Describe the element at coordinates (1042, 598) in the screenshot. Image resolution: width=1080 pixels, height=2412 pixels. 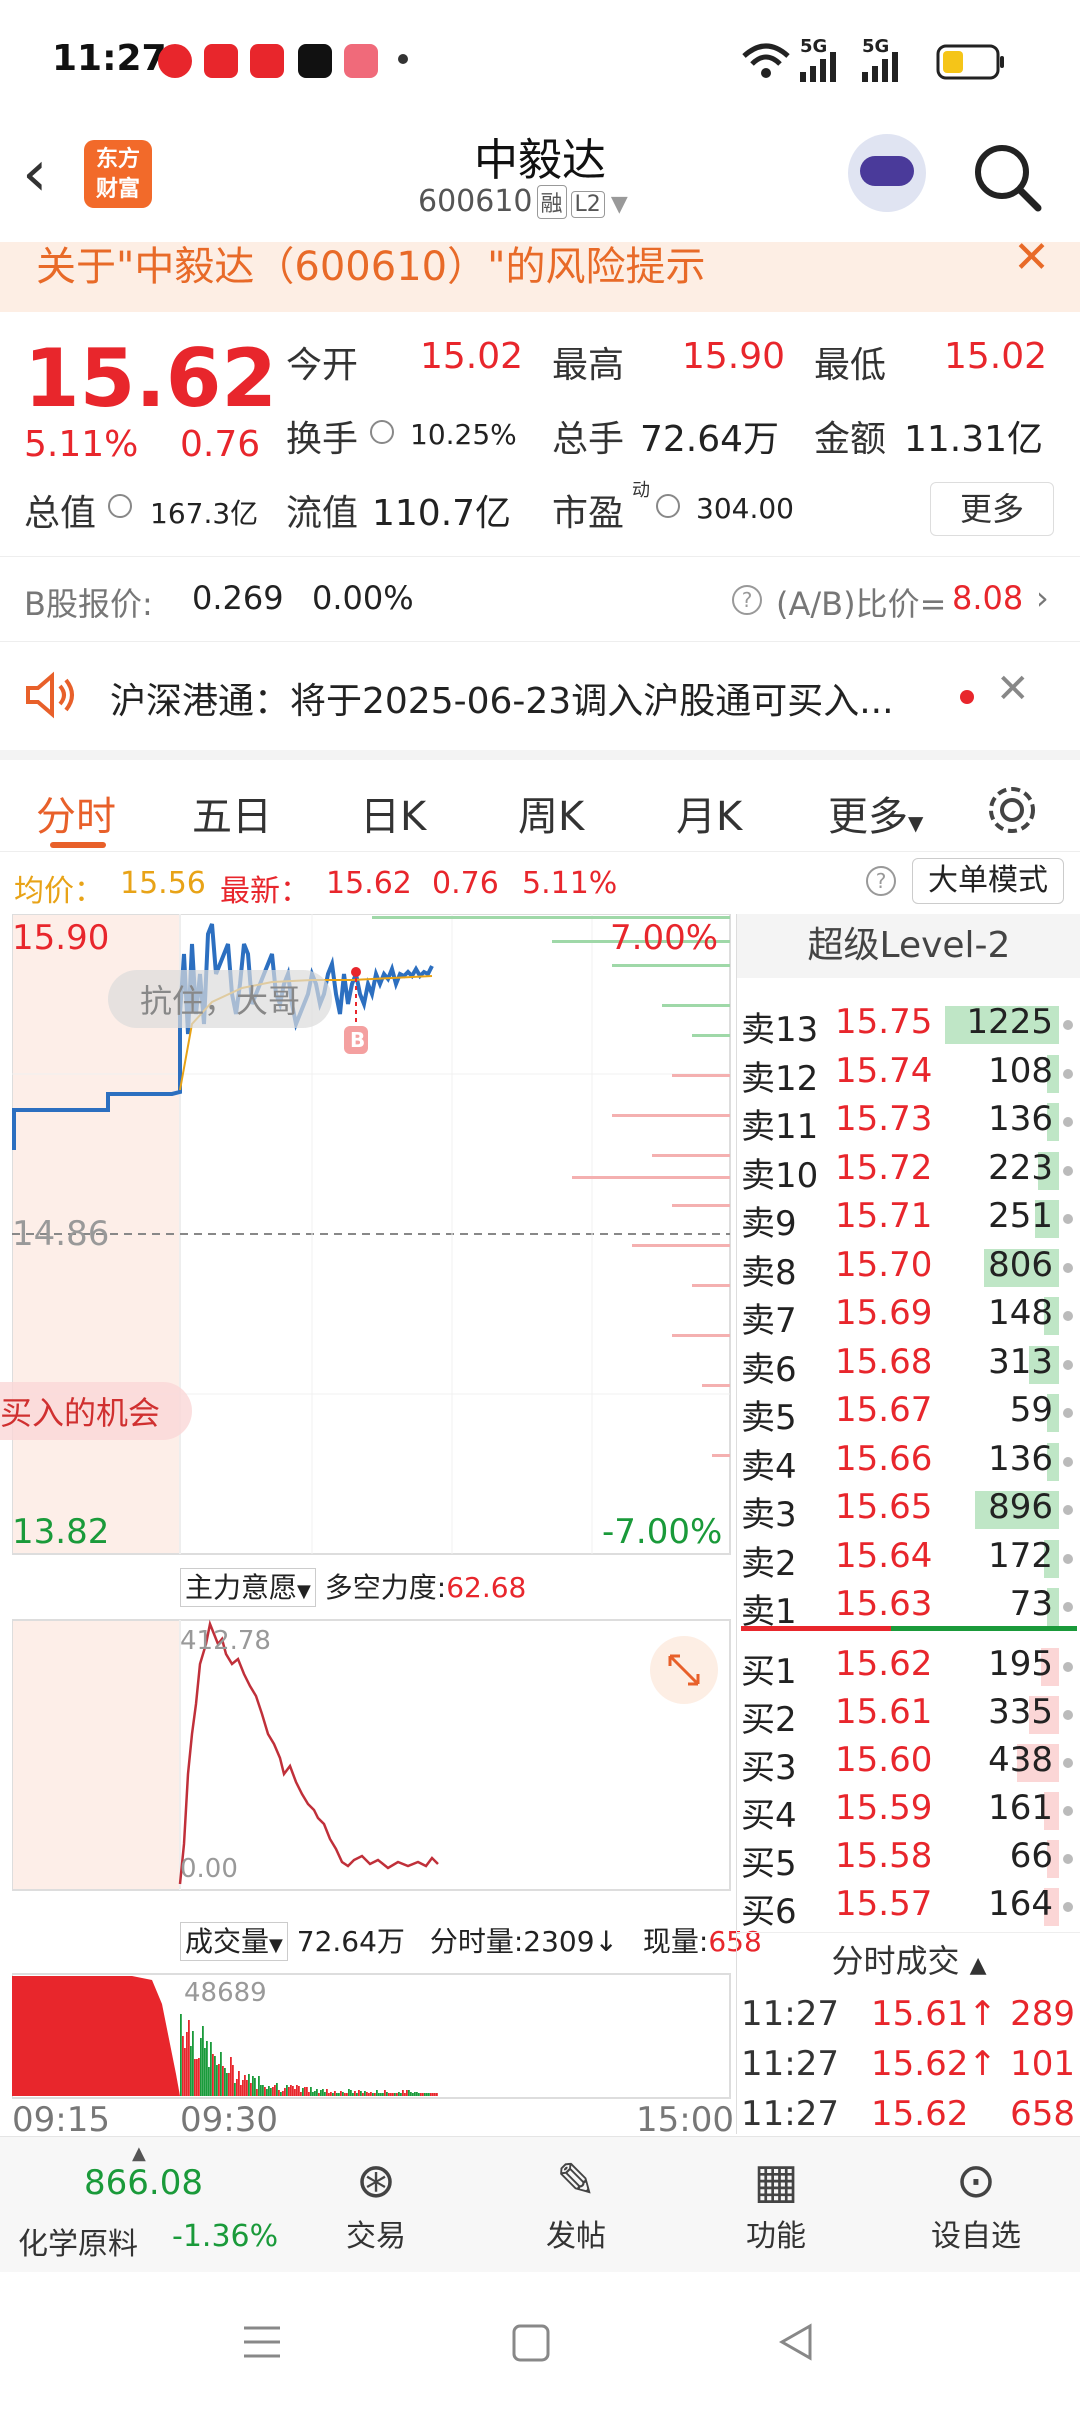
I see `chevron-right-icon: ›` at that location.